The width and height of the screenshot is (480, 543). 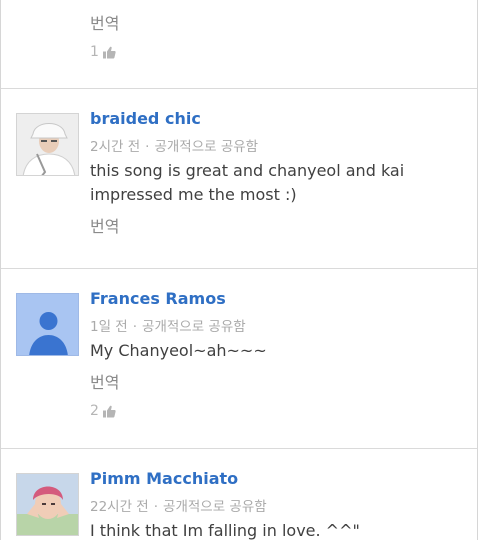 What do you see at coordinates (115, 147) in the screenshot?
I see `comment-time: 2시간 전` at bounding box center [115, 147].